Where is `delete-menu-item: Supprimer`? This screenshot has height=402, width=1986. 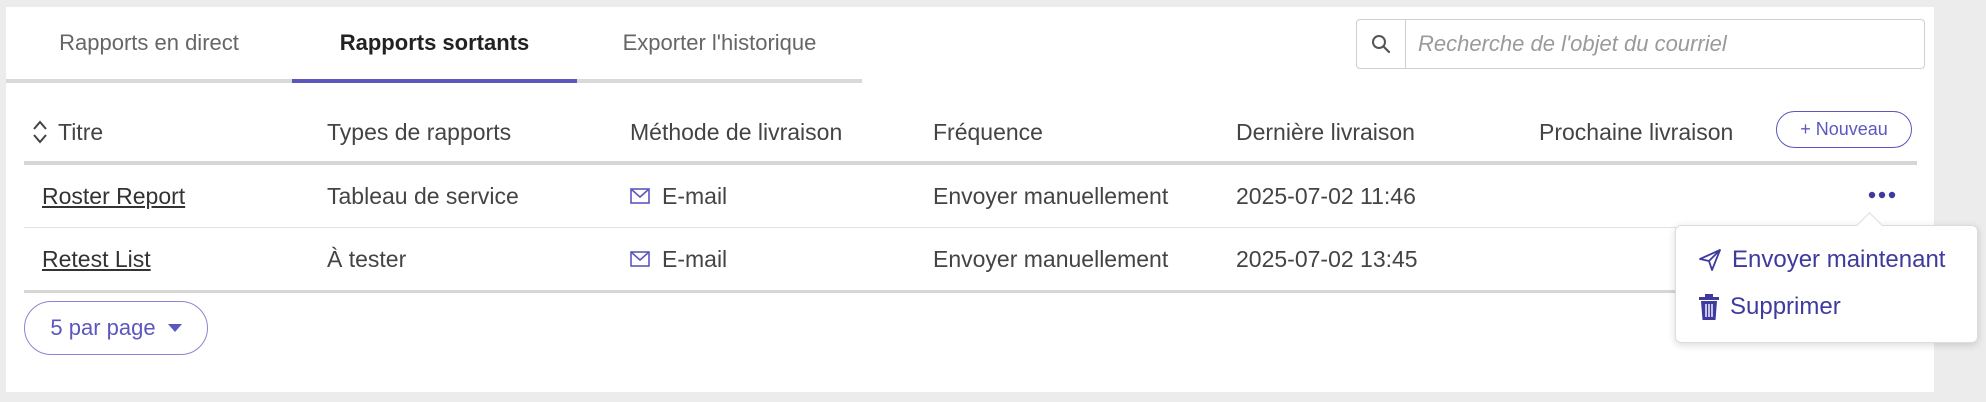
delete-menu-item: Supprimer is located at coordinates (1769, 307).